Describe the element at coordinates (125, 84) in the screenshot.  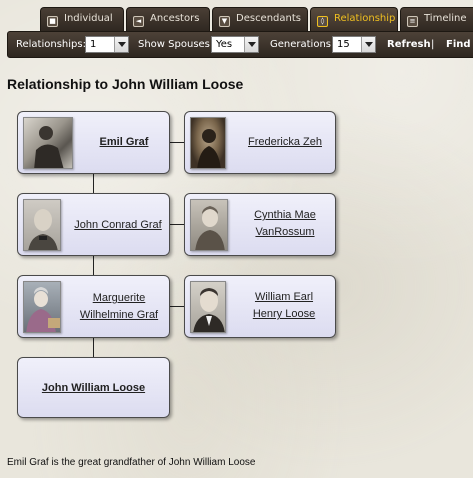
I see `page-title: Relationship to John William Loose` at that location.